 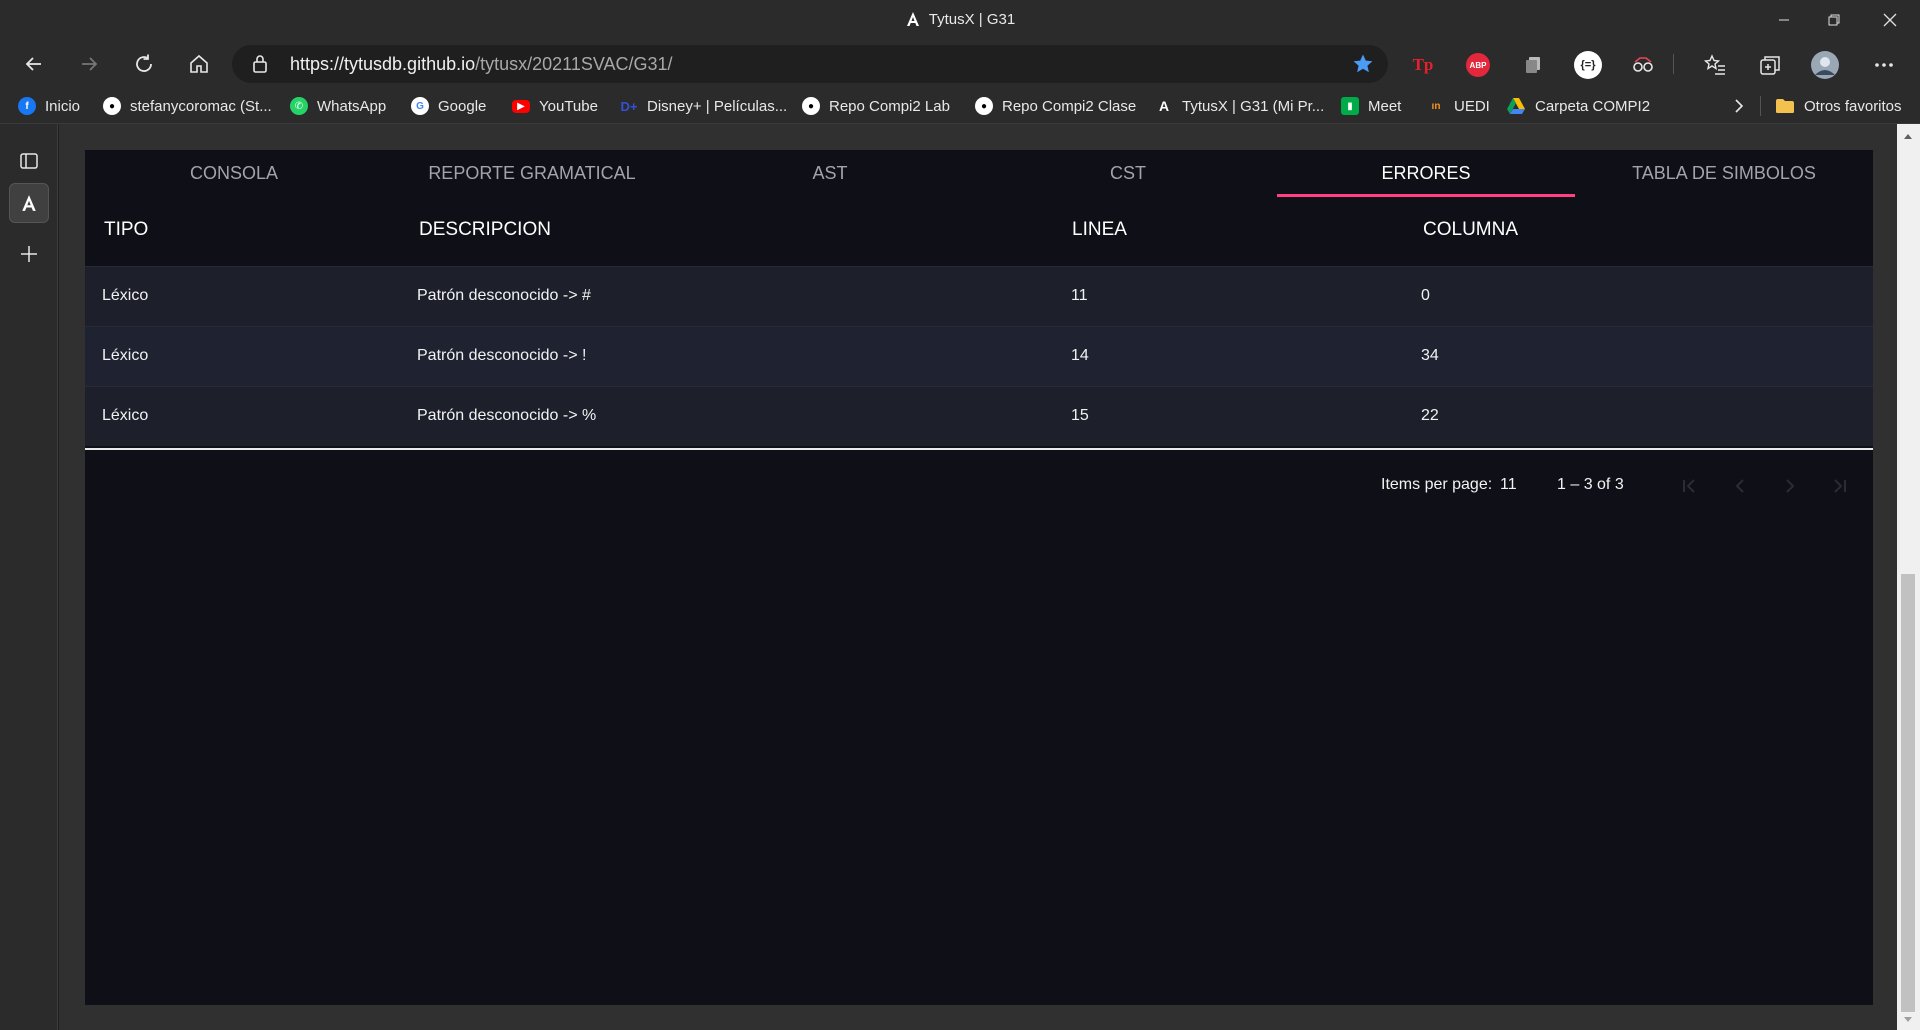 I want to click on url-path: /tytusx/20211SVAC/G31/, so click(x=574, y=64).